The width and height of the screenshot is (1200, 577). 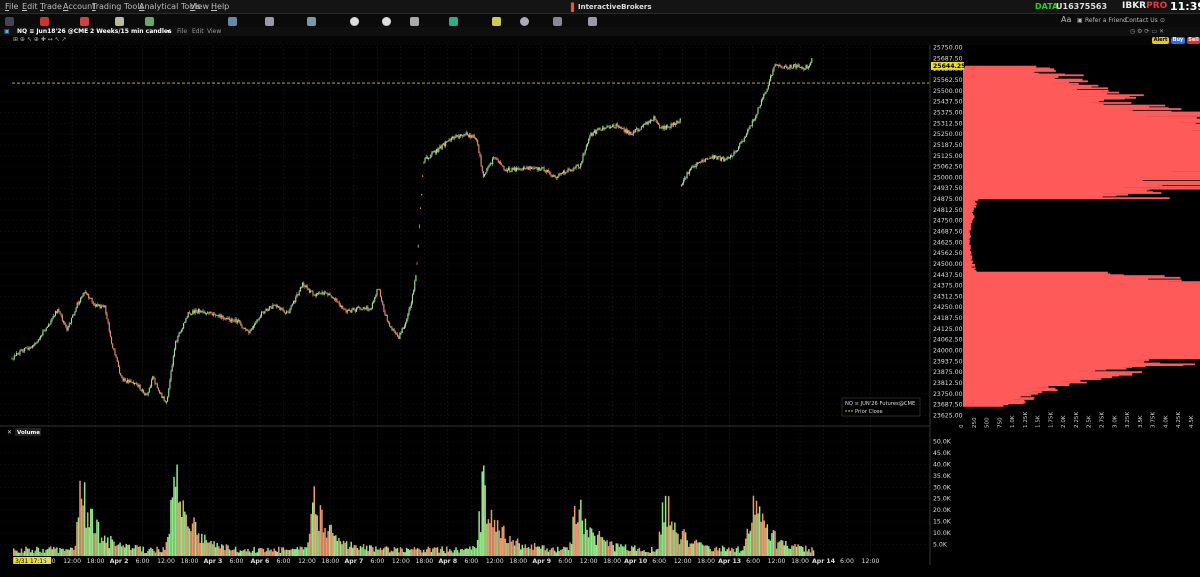 I want to click on profile-tick-label: 1.25K, so click(x=1026, y=420).